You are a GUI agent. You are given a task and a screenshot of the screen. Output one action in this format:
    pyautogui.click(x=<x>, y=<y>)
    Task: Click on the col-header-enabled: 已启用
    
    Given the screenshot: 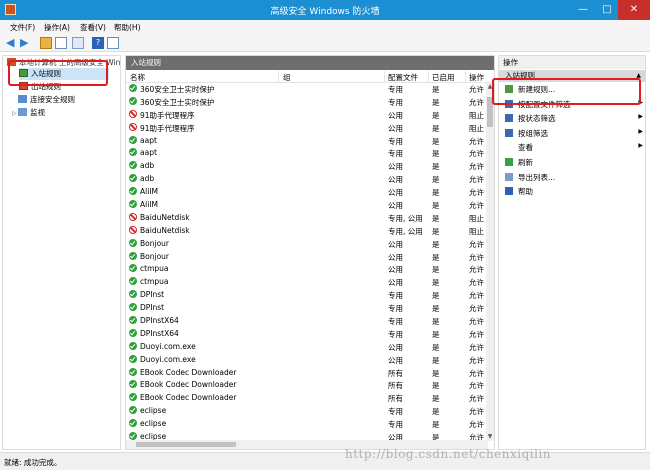 What is the action you would take?
    pyautogui.click(x=443, y=77)
    